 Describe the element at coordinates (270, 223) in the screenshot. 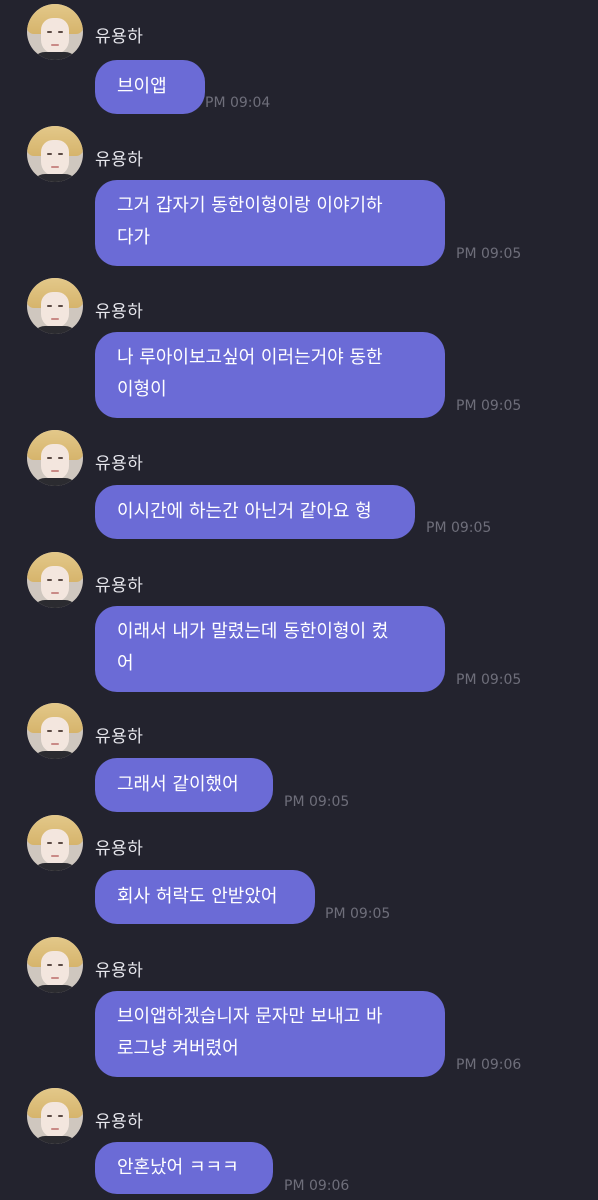

I see `message-bubble: 그거 갑자기 동한이형이랑 이야기하 다가` at that location.